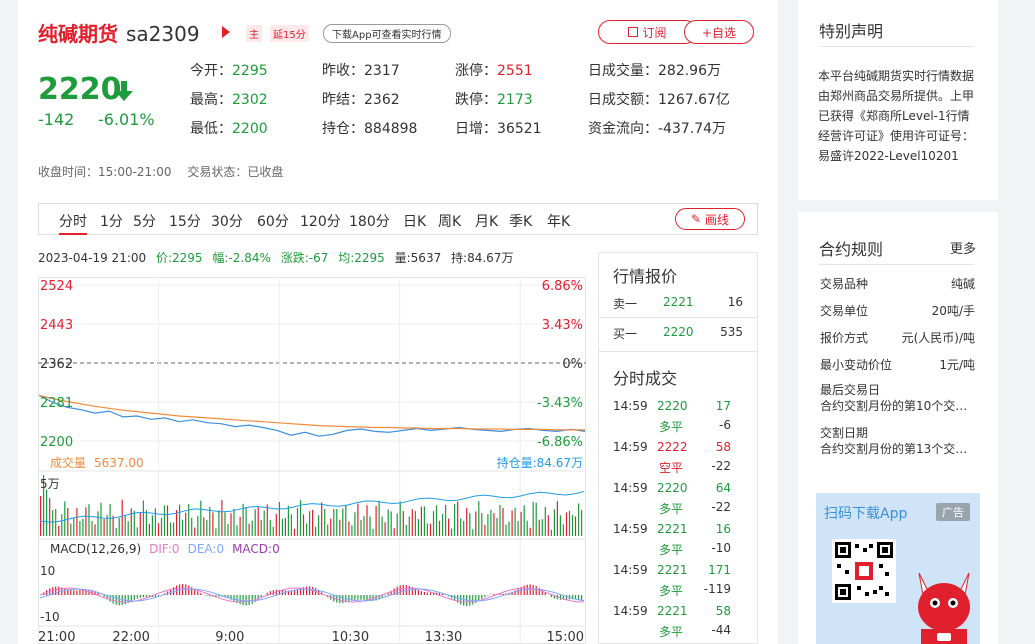 The height and width of the screenshot is (644, 1035). I want to click on time-axis-label: 13:30, so click(443, 637).